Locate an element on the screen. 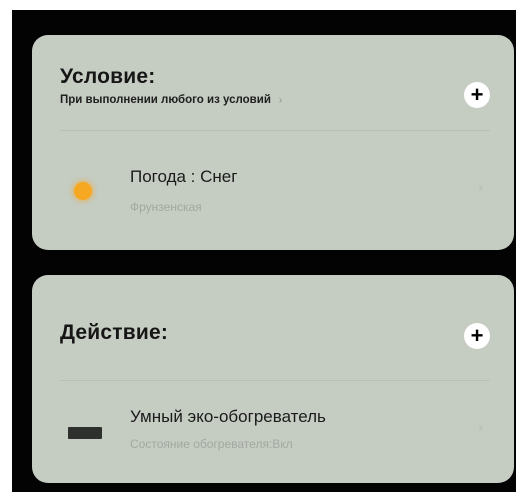 The height and width of the screenshot is (503, 530). condition-mode-label: При выполнении любого из условий is located at coordinates (165, 100).